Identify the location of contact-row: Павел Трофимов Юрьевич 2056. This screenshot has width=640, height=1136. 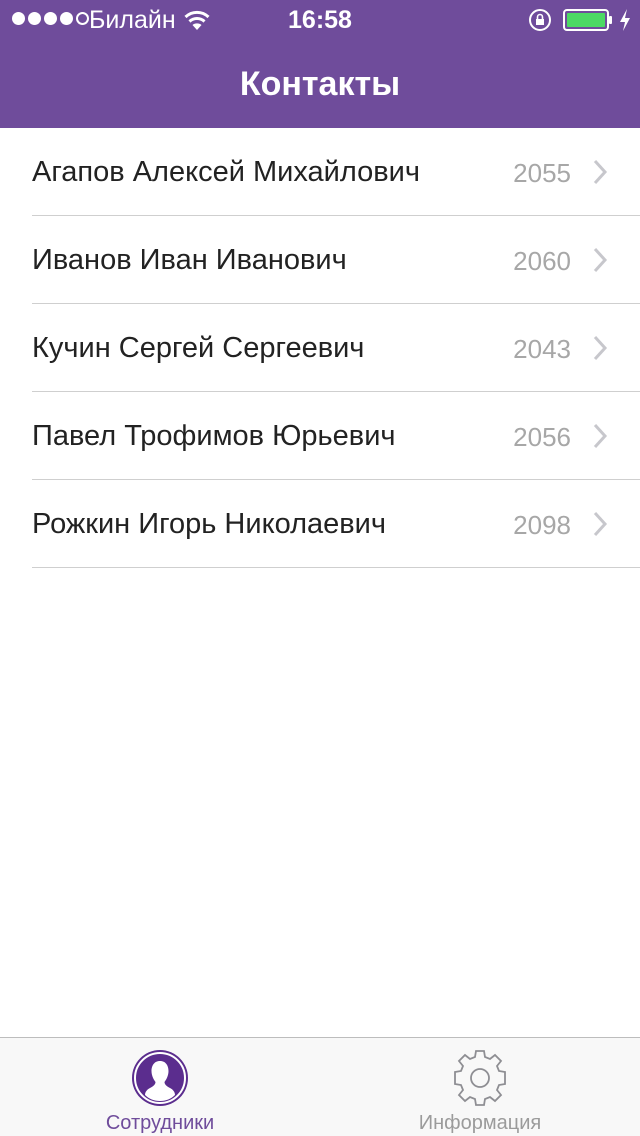
(320, 436).